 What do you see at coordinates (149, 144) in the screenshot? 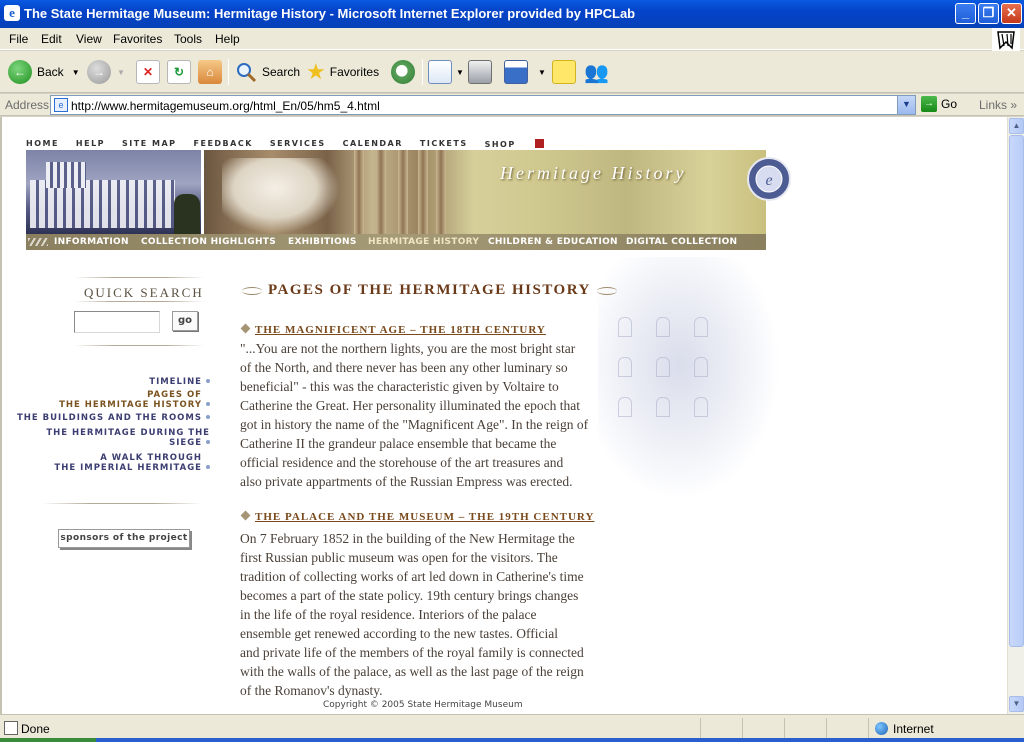
I see `topnav-site-map: SITE MAP` at bounding box center [149, 144].